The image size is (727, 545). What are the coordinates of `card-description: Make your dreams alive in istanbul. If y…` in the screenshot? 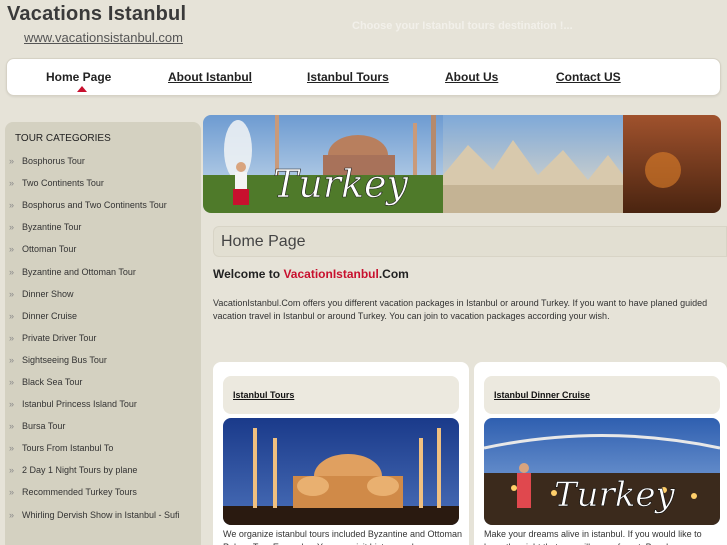 It's located at (593, 537).